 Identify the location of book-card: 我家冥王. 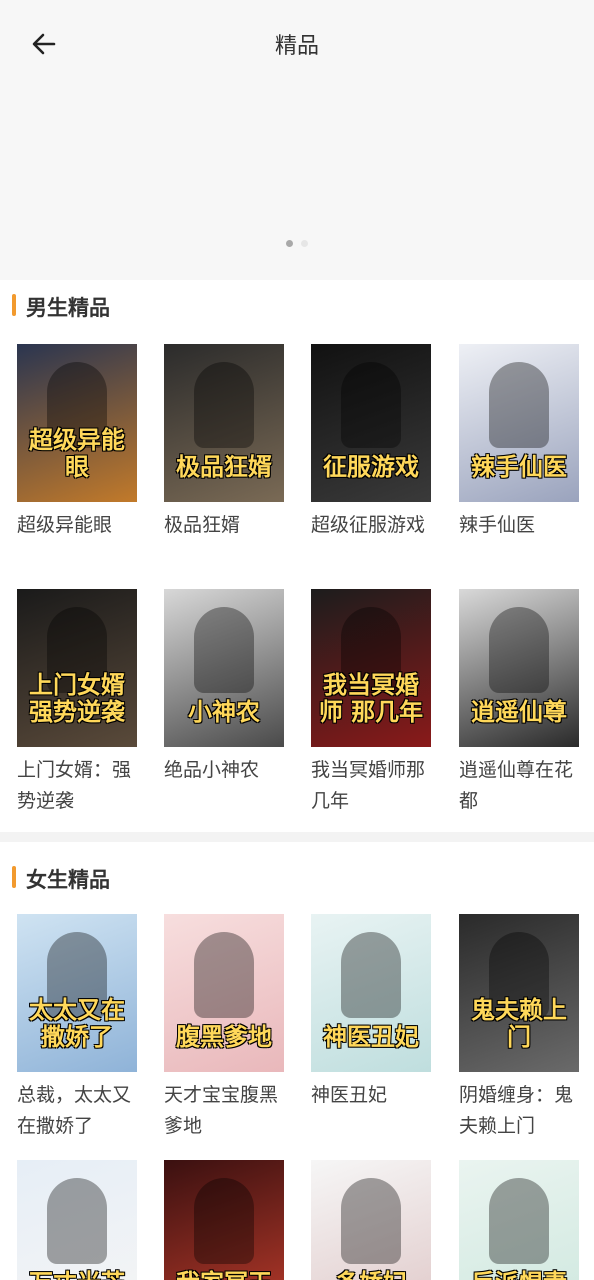
(224, 1220).